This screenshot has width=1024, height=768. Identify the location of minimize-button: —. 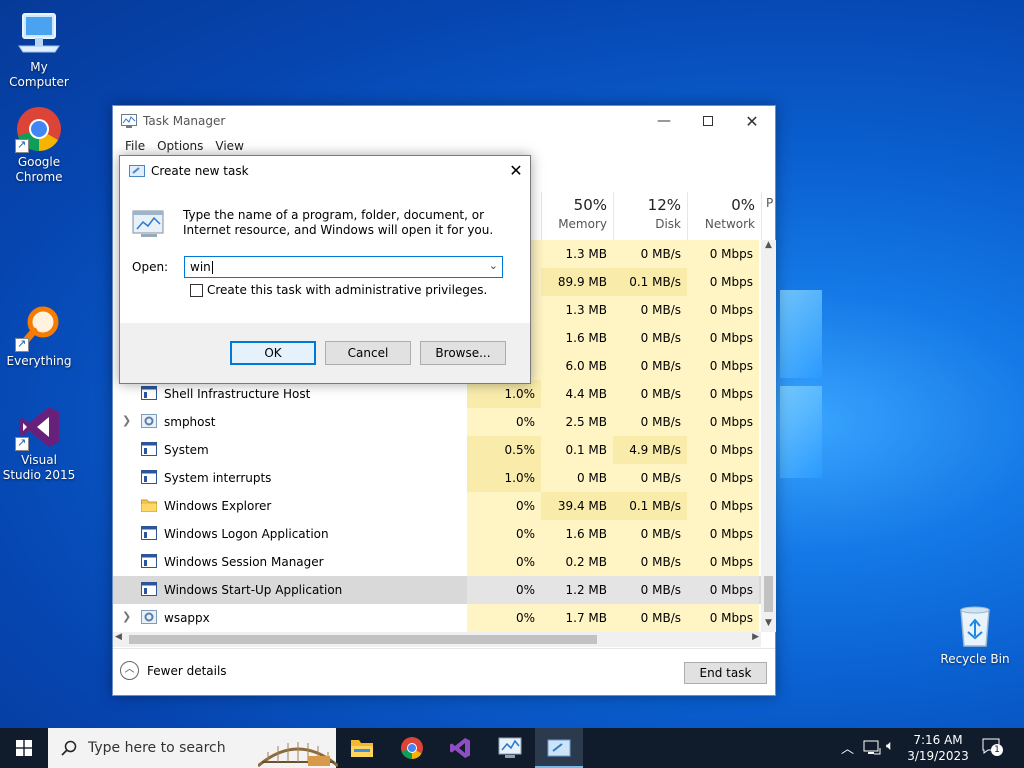
(664, 121).